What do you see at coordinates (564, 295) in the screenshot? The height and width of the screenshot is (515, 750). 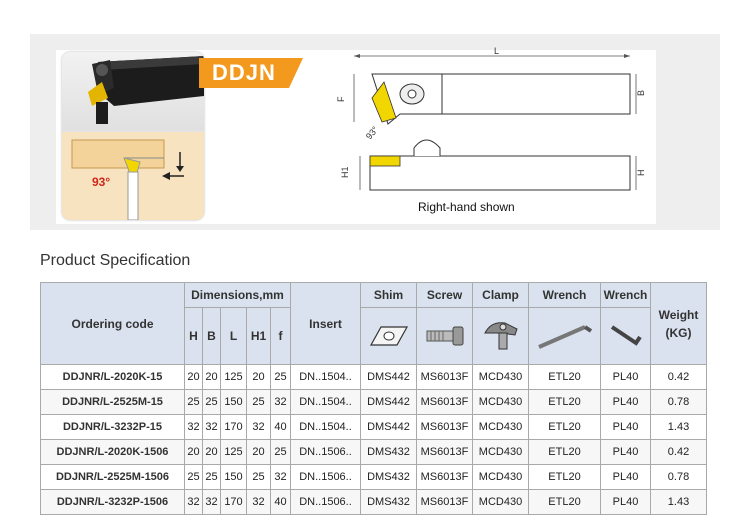 I see `header-wrench-1: Wrench` at bounding box center [564, 295].